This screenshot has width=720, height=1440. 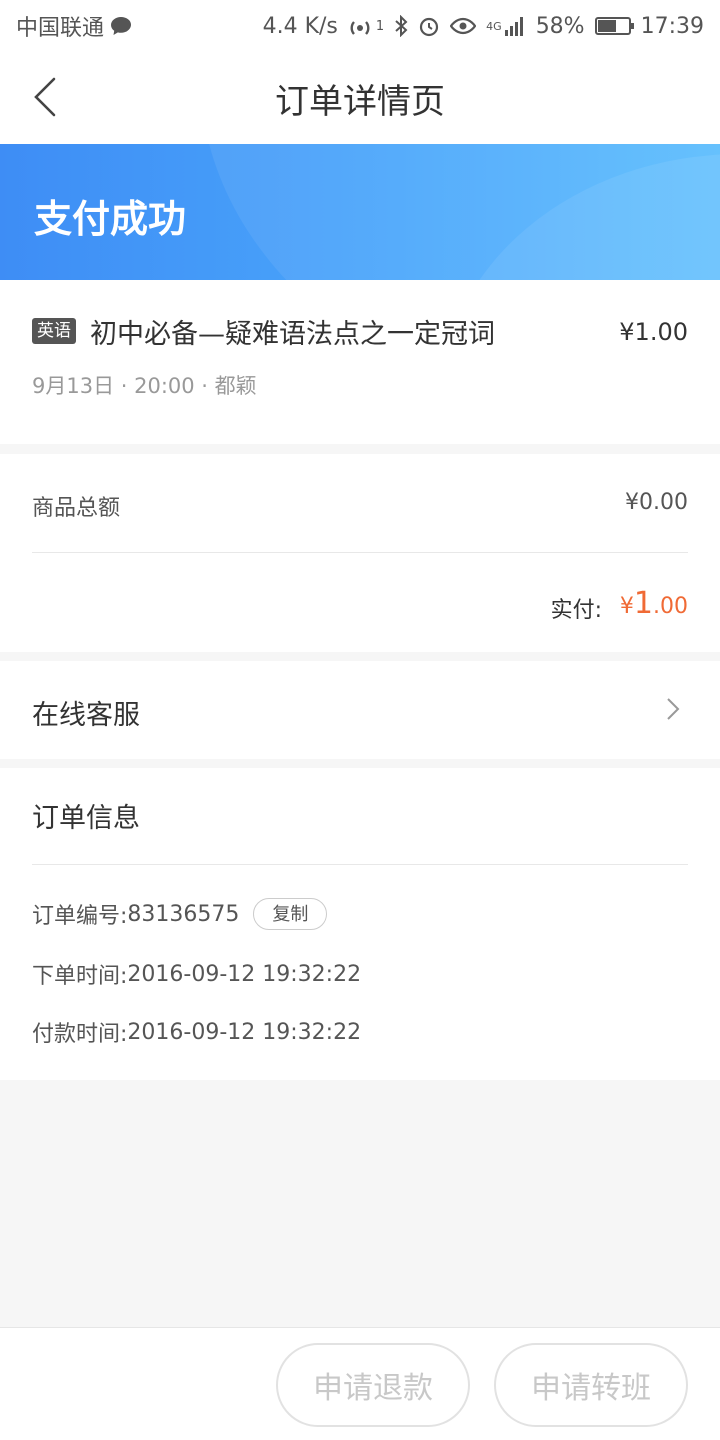 I want to click on status-bar: 中国联通 4.4 K/s 1 4G 58% 17:39, so click(x=360, y=26).